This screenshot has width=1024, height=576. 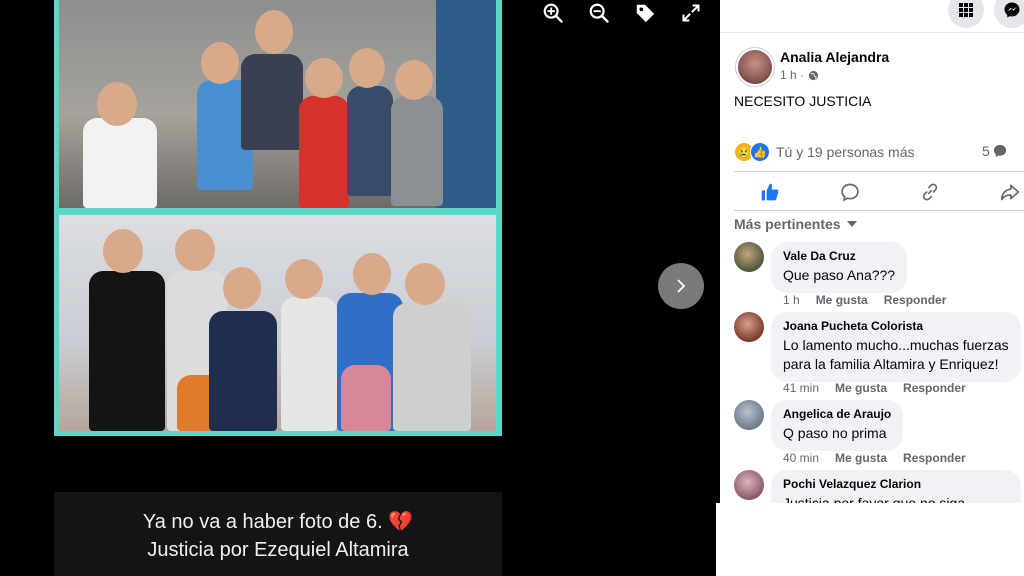 What do you see at coordinates (966, 14) in the screenshot?
I see `grid-menu-icon` at bounding box center [966, 14].